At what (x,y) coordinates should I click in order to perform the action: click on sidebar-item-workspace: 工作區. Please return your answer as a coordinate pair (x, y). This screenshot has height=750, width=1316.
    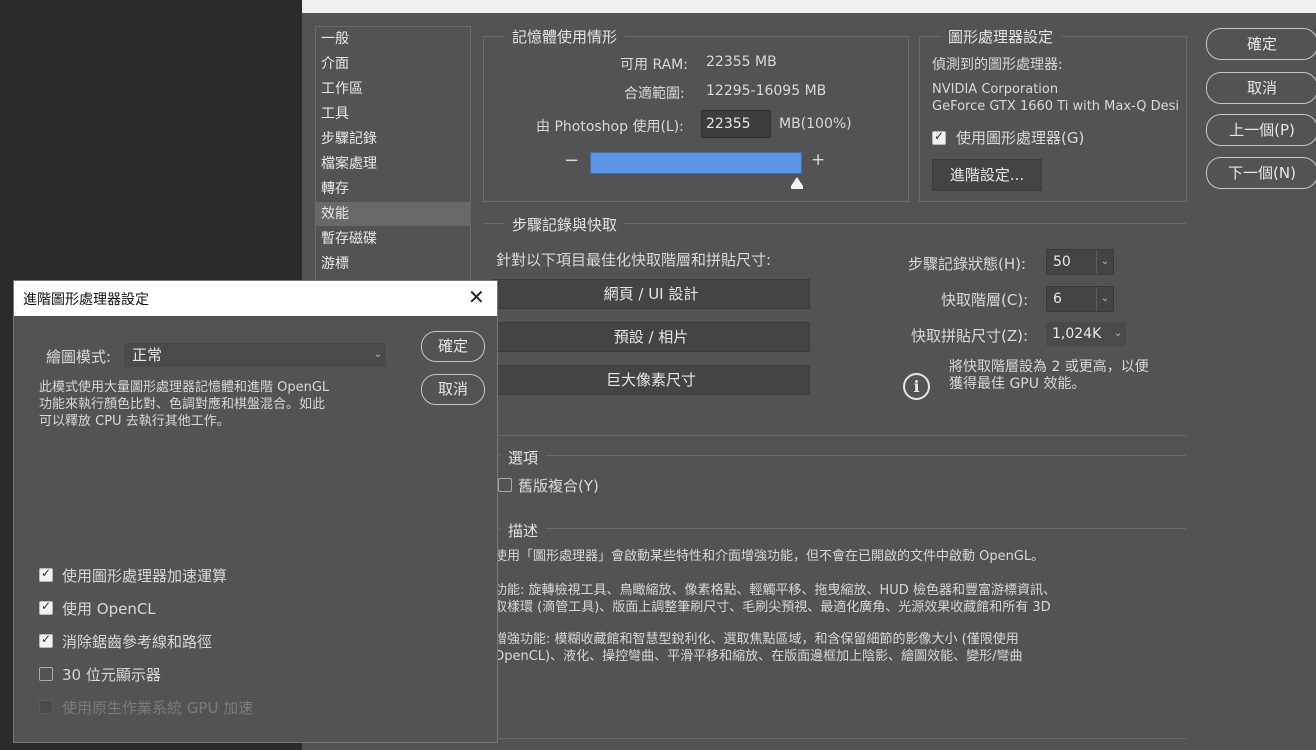
    Looking at the image, I should click on (396, 89).